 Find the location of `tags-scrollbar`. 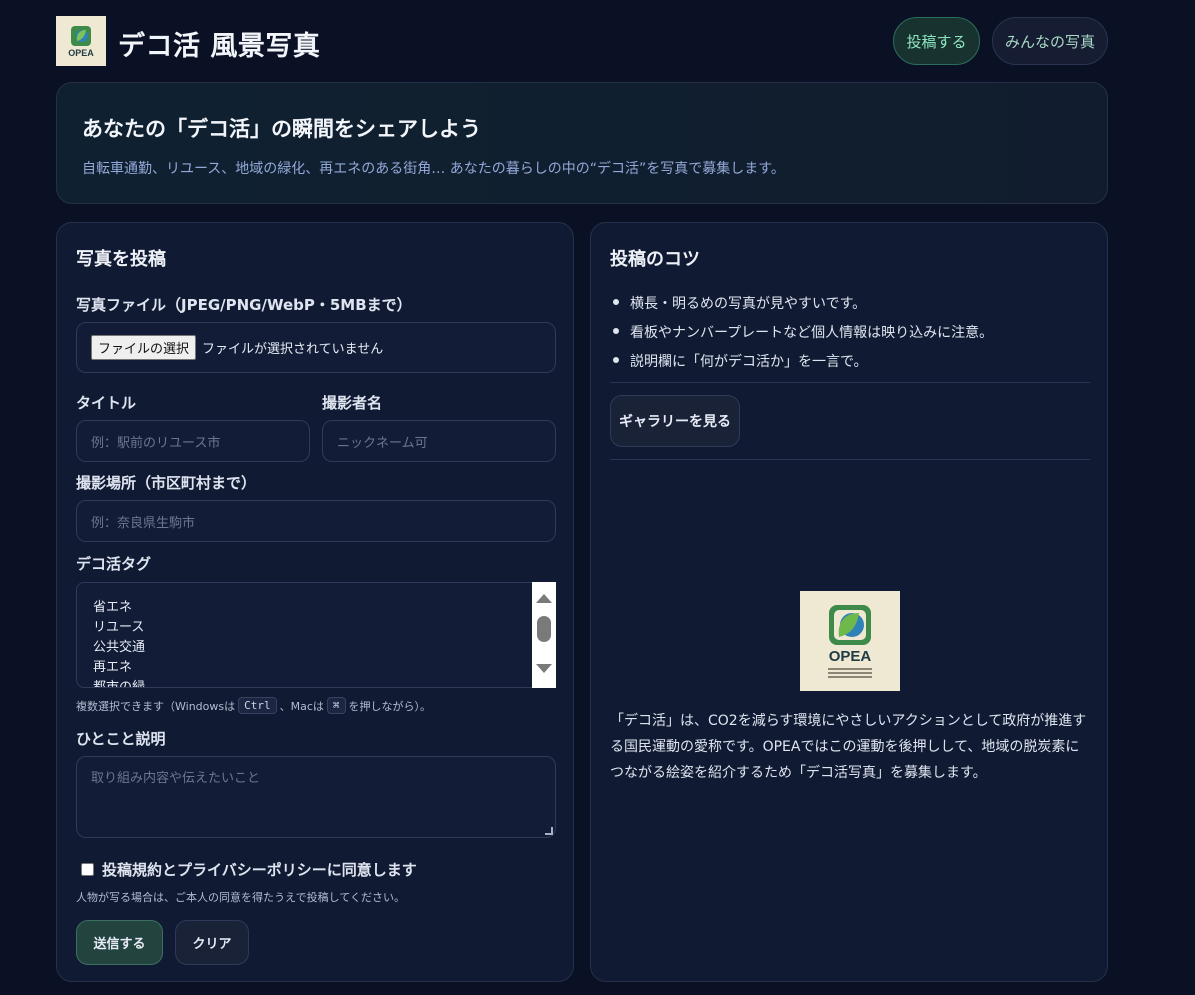

tags-scrollbar is located at coordinates (544, 635).